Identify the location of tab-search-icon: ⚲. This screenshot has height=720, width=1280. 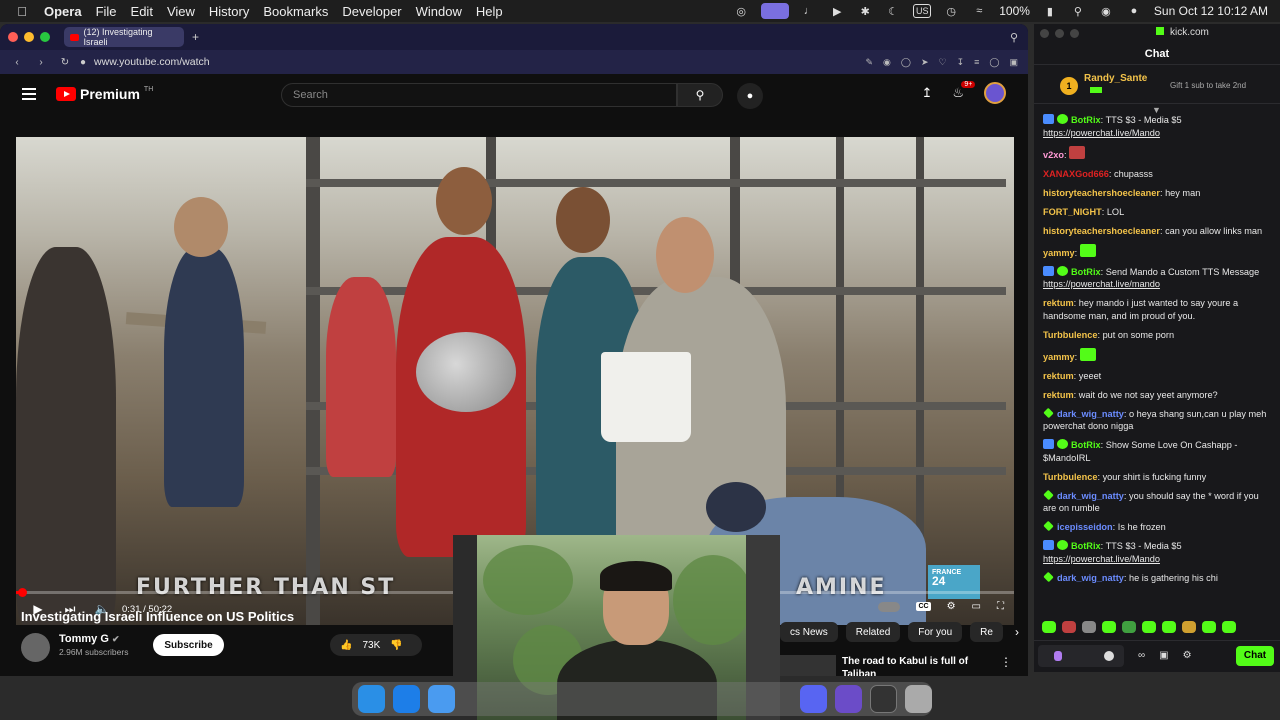
(1014, 37).